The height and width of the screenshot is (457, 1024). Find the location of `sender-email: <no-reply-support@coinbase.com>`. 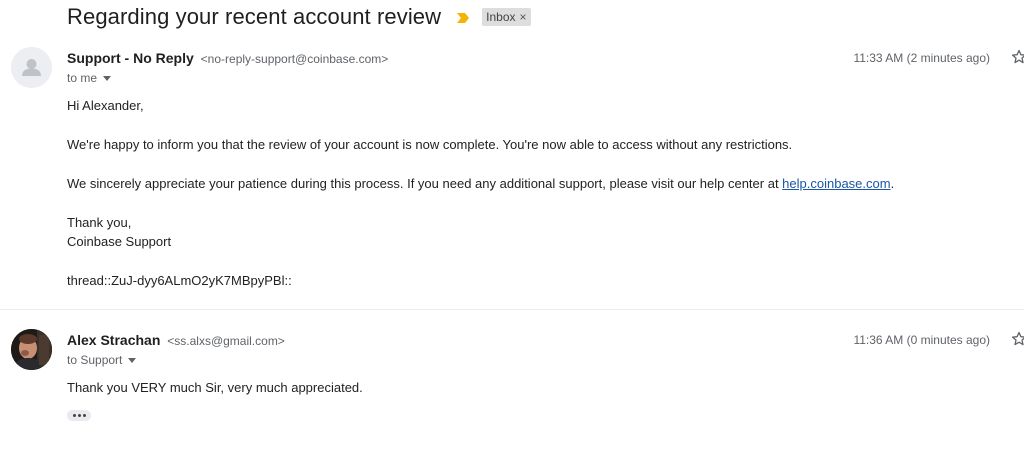

sender-email: <no-reply-support@coinbase.com> is located at coordinates (294, 59).